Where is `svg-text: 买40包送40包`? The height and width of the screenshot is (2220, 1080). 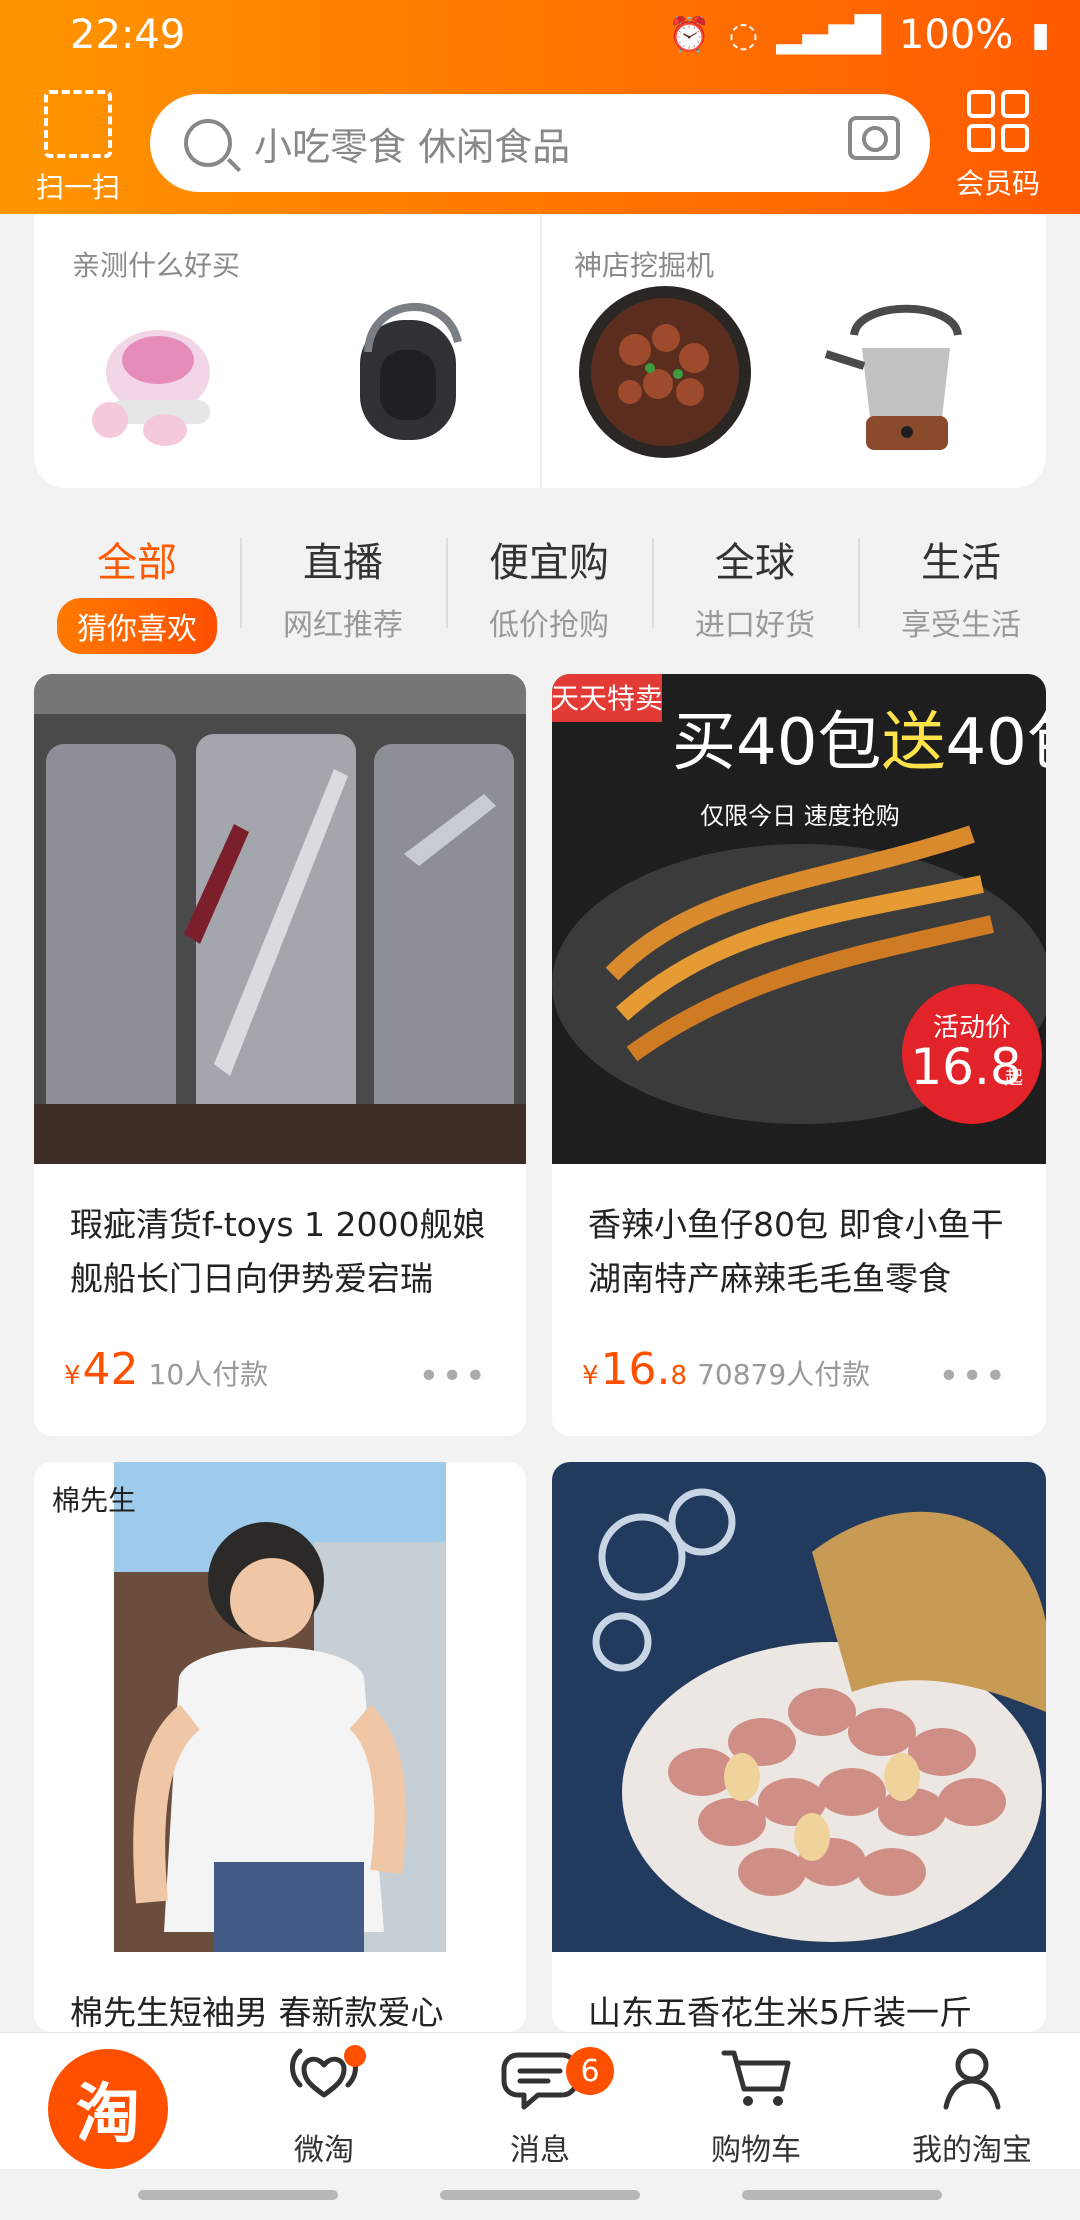
svg-text: 买40包送40包 is located at coordinates (859, 743).